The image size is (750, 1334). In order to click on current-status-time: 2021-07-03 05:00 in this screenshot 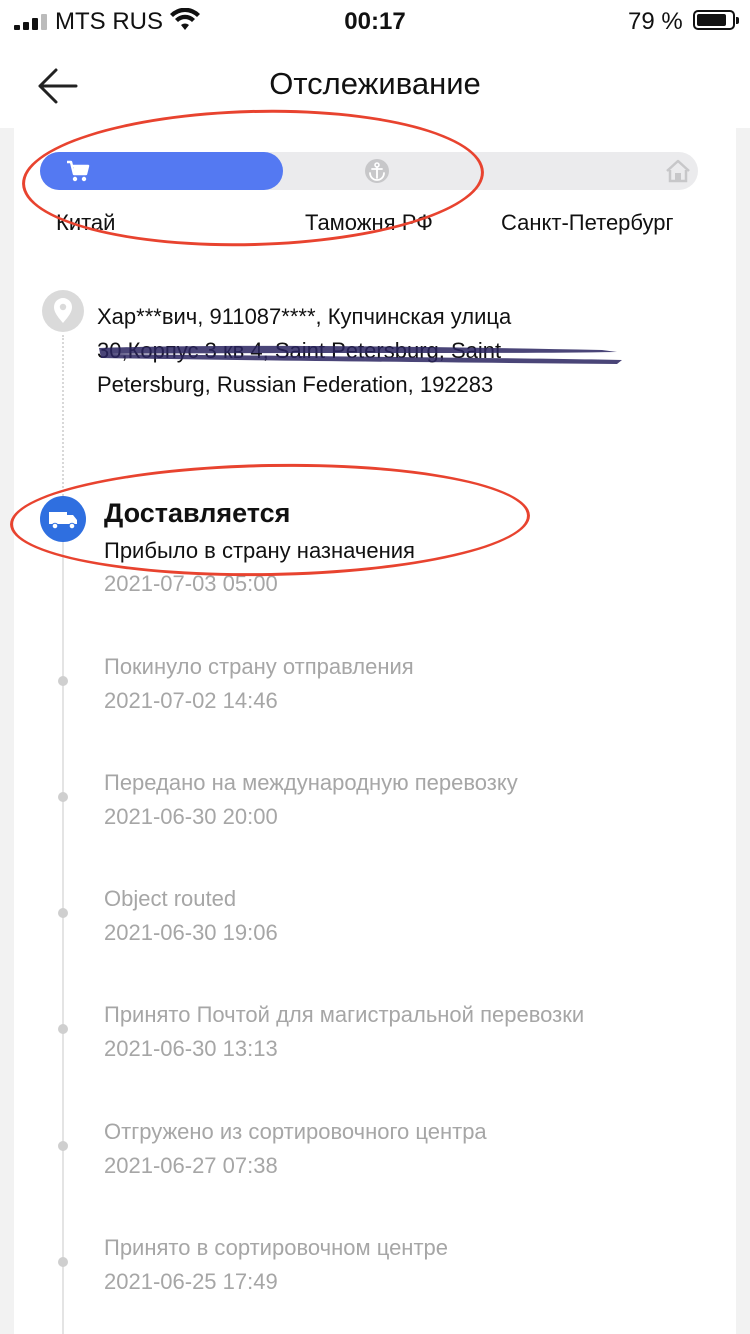, I will do `click(191, 583)`.